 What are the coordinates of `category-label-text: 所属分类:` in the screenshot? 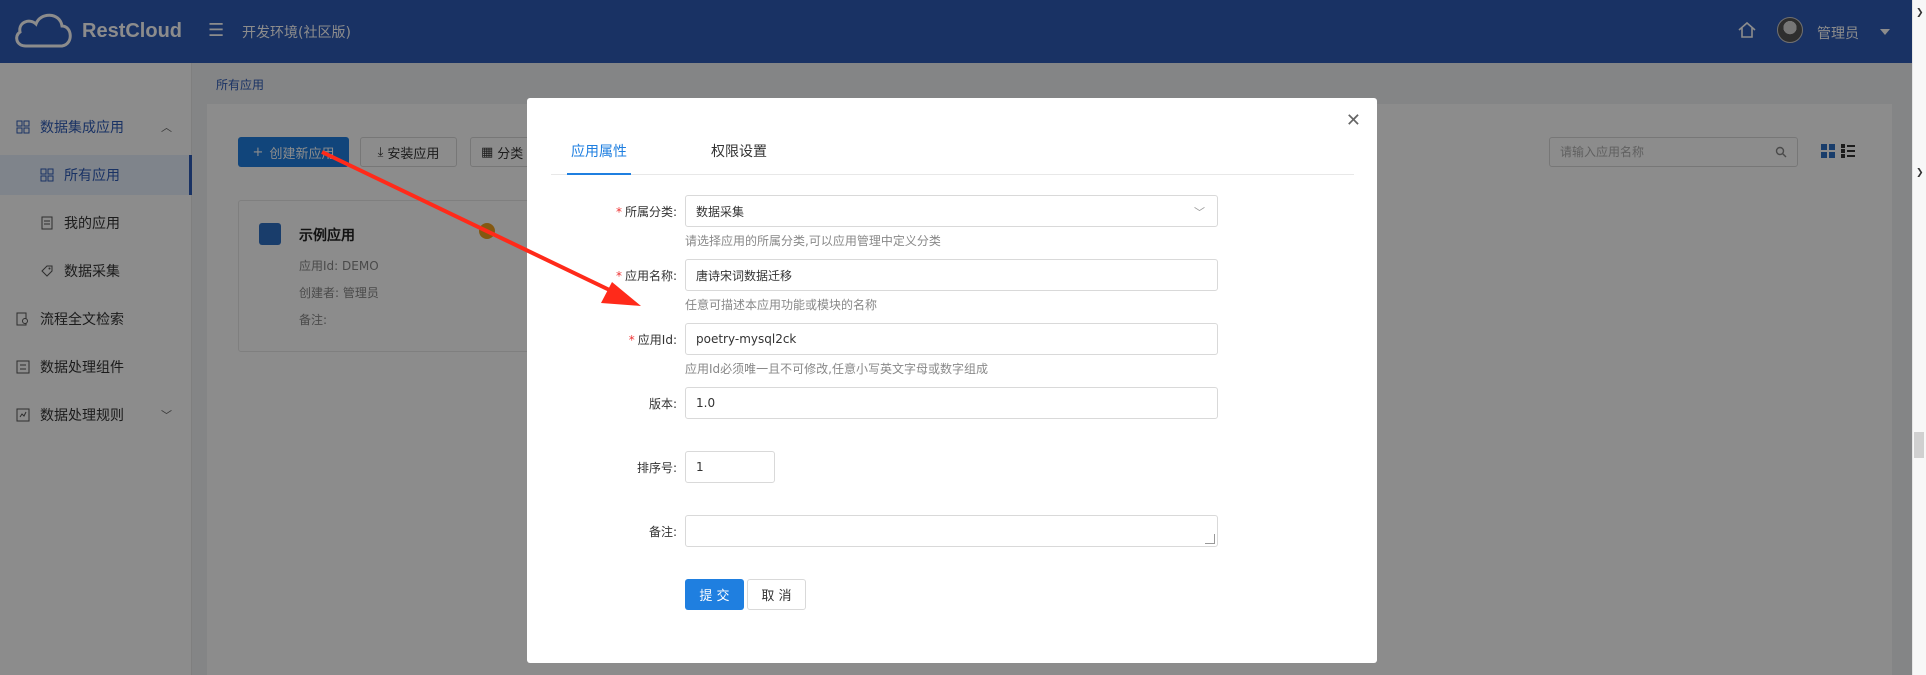 It's located at (650, 212).